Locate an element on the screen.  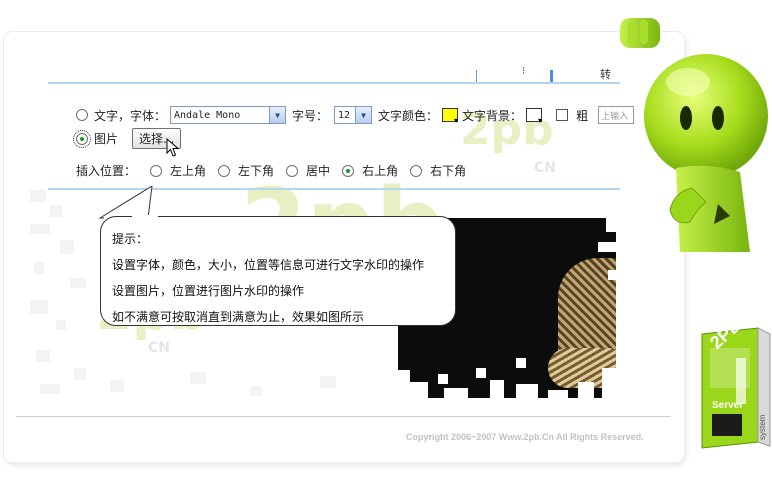
text-option-radio is located at coordinates (82, 115).